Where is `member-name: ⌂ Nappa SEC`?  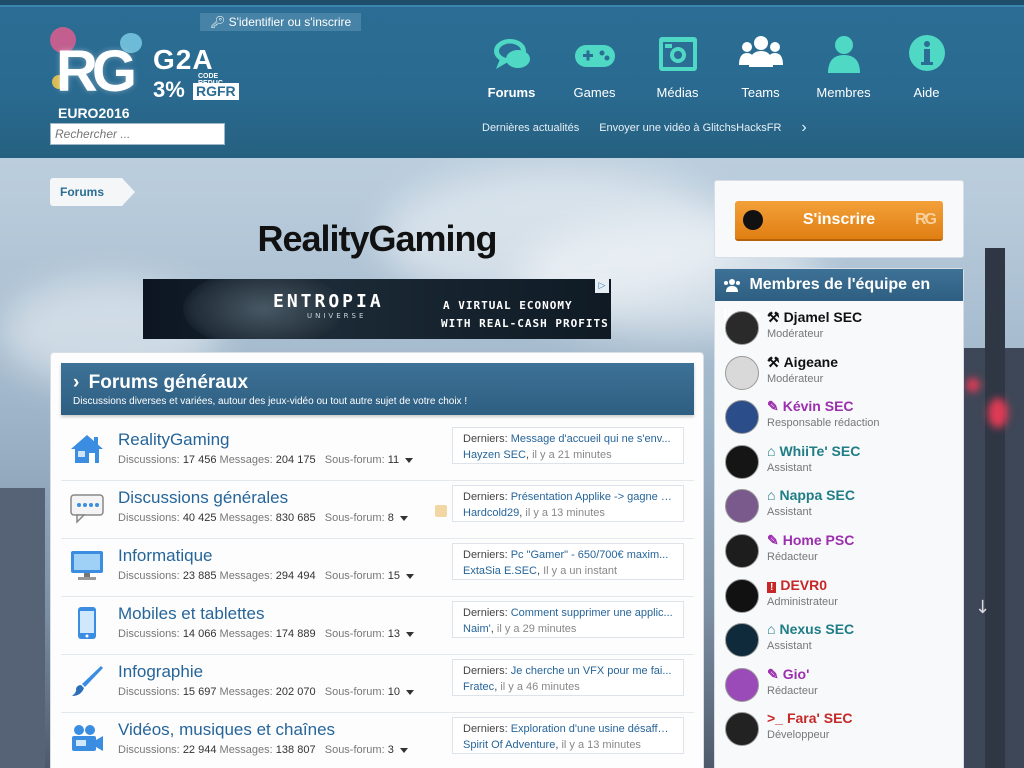
member-name: ⌂ Nappa SEC is located at coordinates (811, 495).